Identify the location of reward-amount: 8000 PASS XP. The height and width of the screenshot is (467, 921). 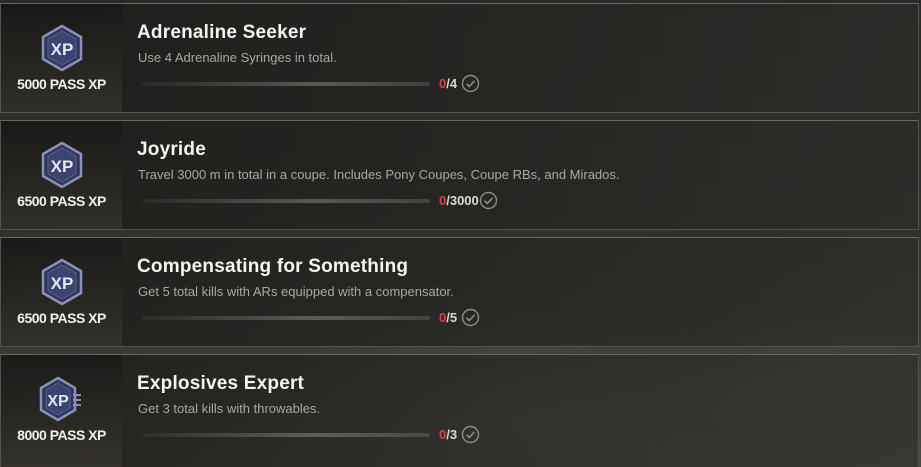
(61, 435).